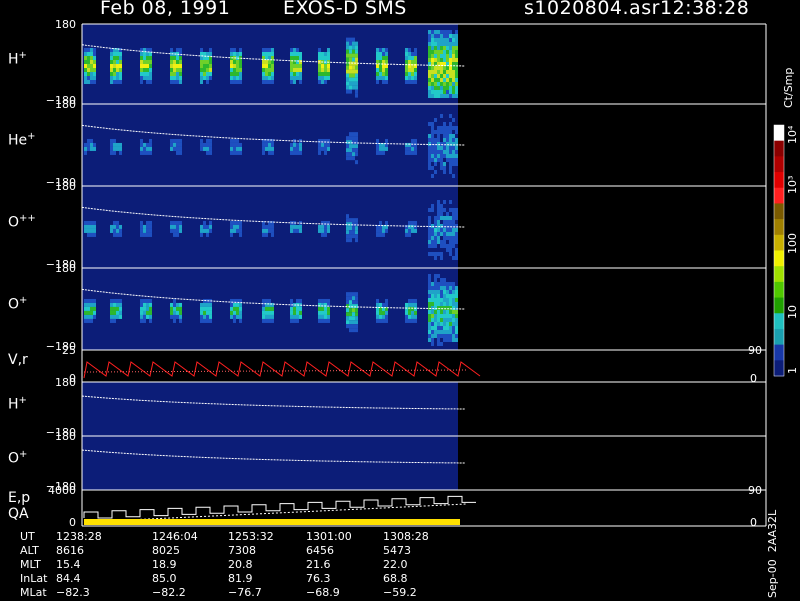 The height and width of the screenshot is (601, 800). Describe the element at coordinates (27, 536) in the screenshot. I see `footer-row-name: UT` at that location.